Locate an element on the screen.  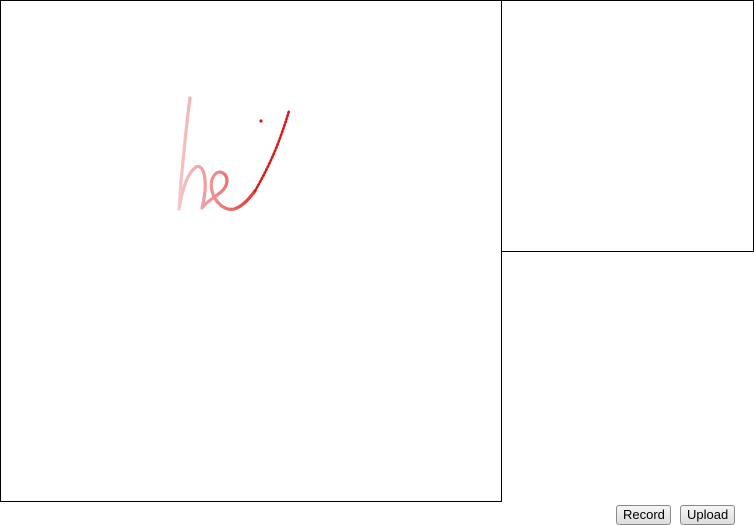
ink-stroke-tail is located at coordinates (272, 151).